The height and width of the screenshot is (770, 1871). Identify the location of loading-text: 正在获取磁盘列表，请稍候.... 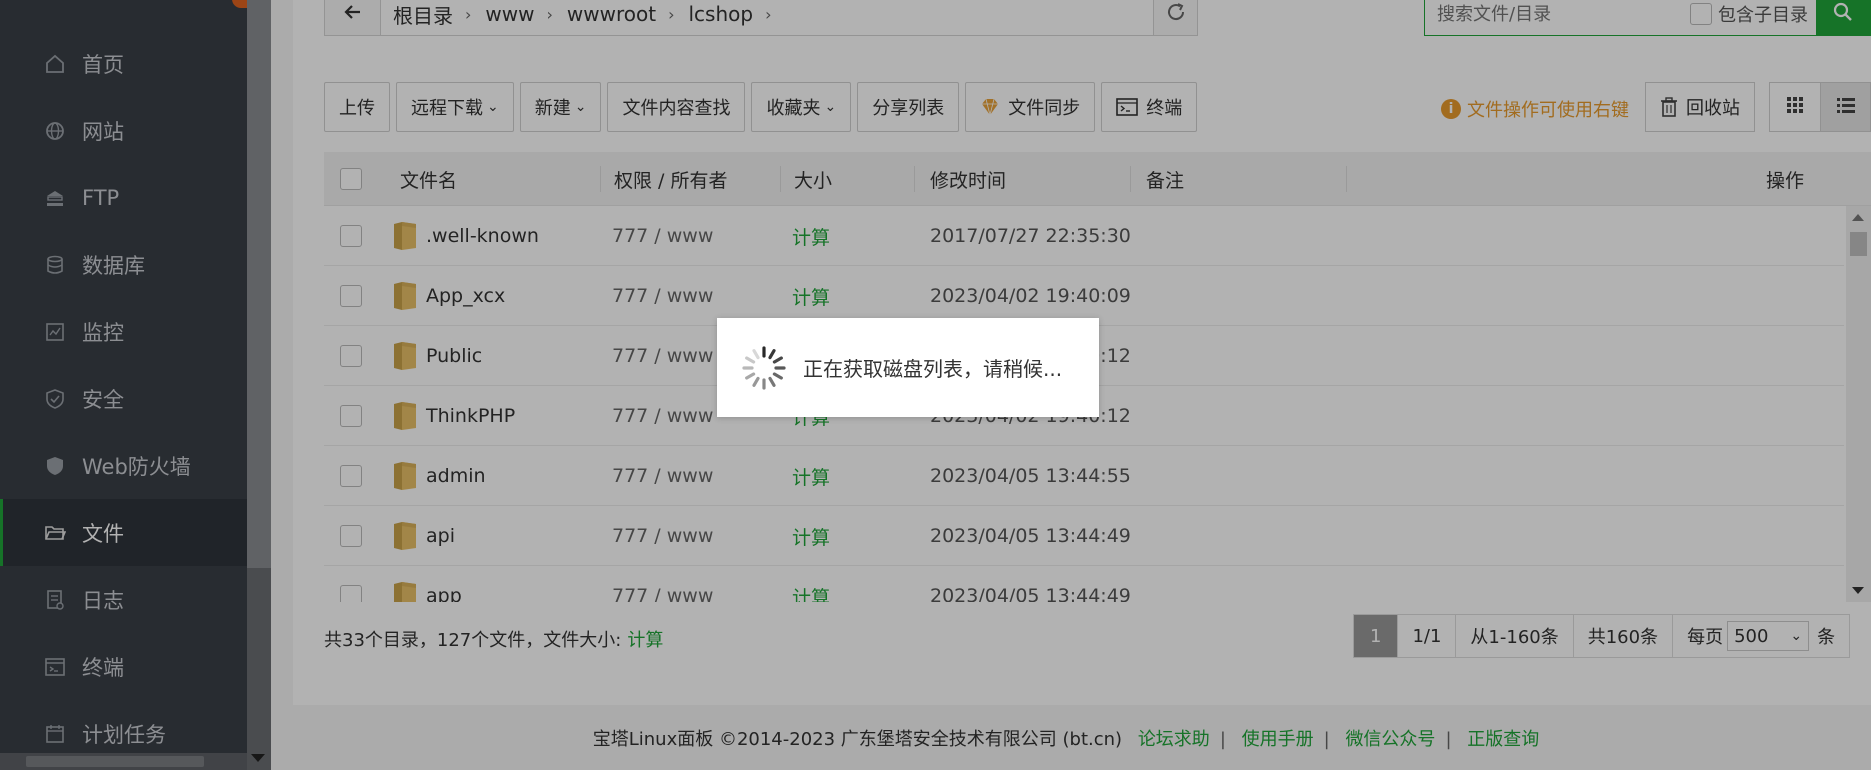
(933, 369).